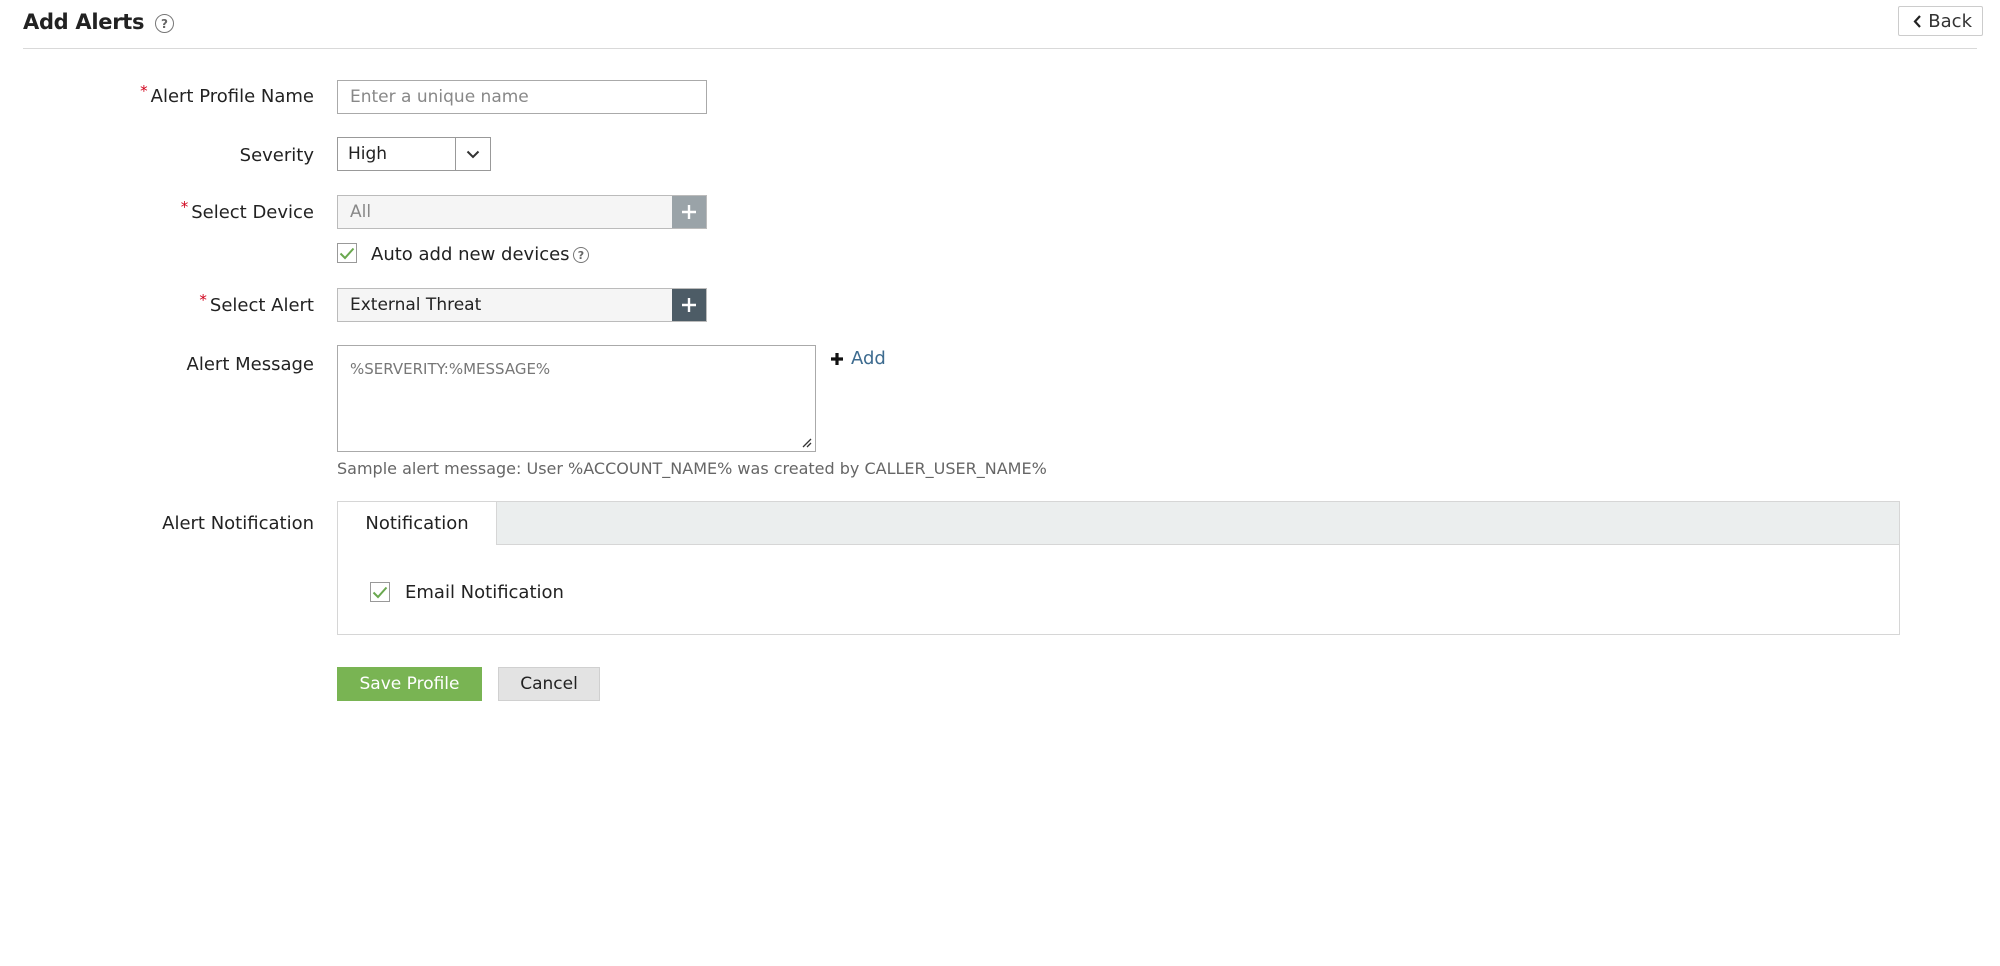 The height and width of the screenshot is (966, 2000). What do you see at coordinates (576, 398) in the screenshot?
I see `alert-message-textarea: %SERVERITY:%MESSAGE%` at bounding box center [576, 398].